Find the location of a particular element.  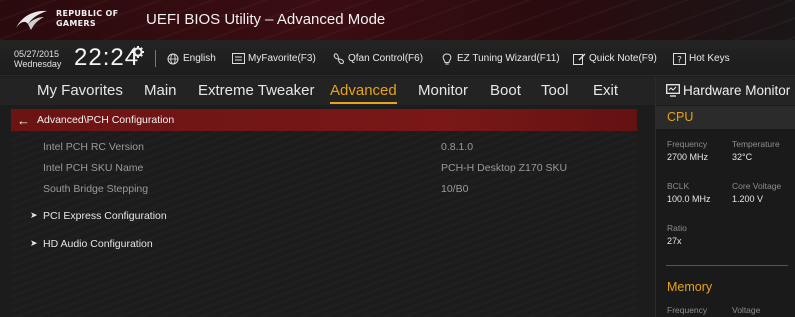

tab-monitor: Monitor is located at coordinates (443, 90).